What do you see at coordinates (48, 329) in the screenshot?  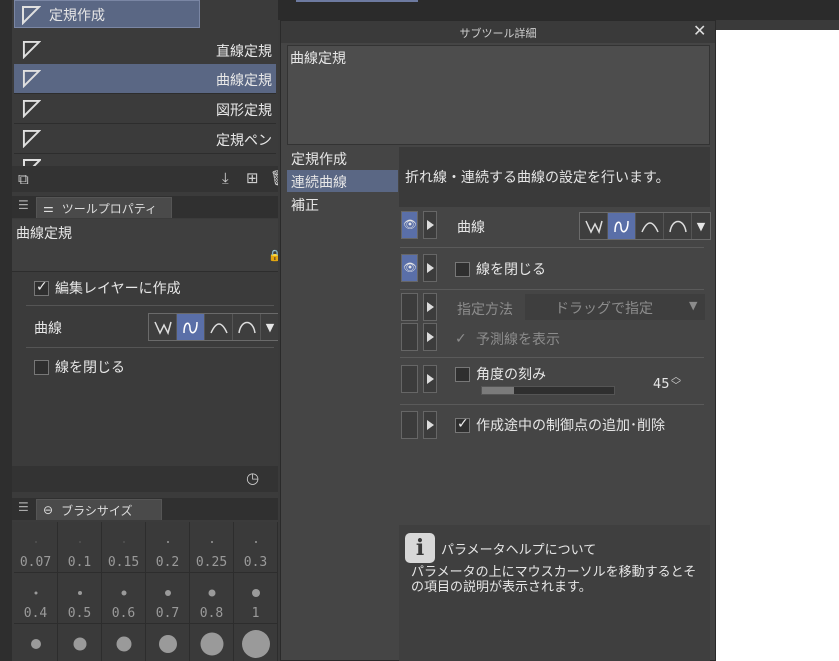 I see `curve-label: 曲線` at bounding box center [48, 329].